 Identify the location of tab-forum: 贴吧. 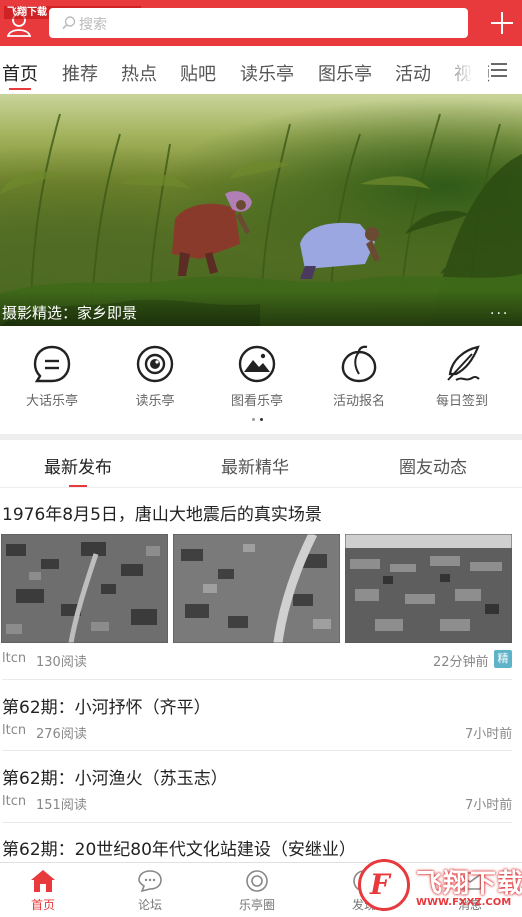
(198, 73).